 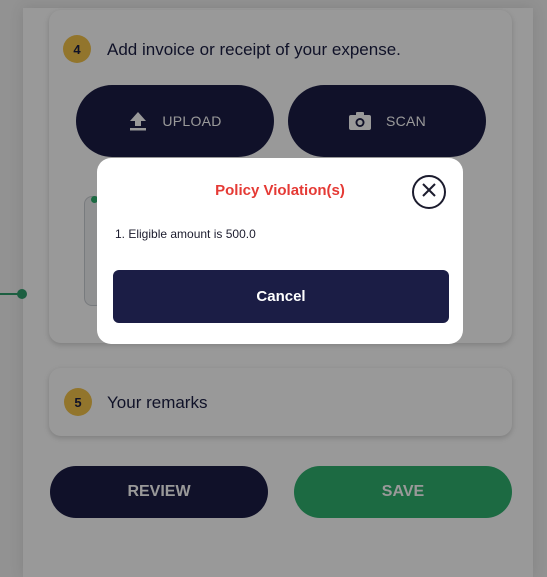 I want to click on close-icon, so click(x=429, y=192).